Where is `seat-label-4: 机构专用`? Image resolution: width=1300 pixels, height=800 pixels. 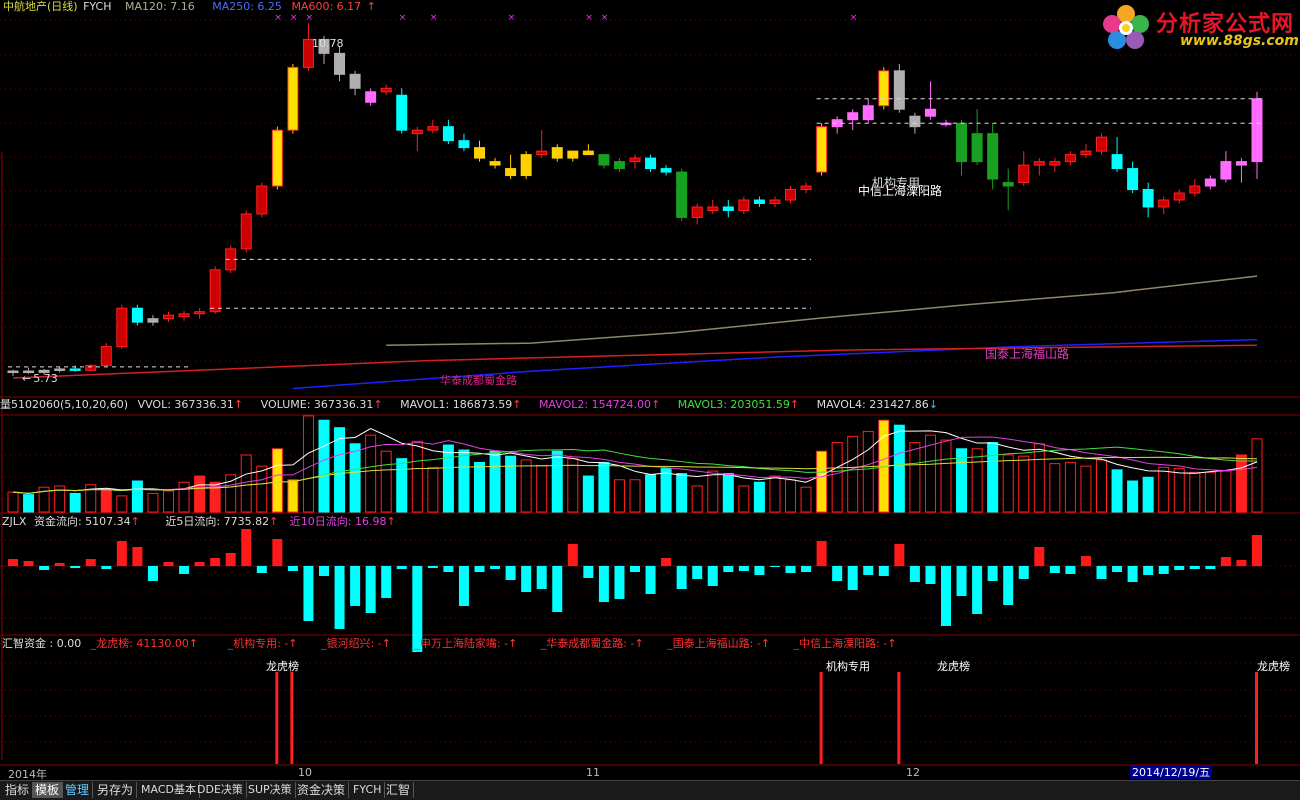
seat-label-4: 机构专用 is located at coordinates (896, 183).